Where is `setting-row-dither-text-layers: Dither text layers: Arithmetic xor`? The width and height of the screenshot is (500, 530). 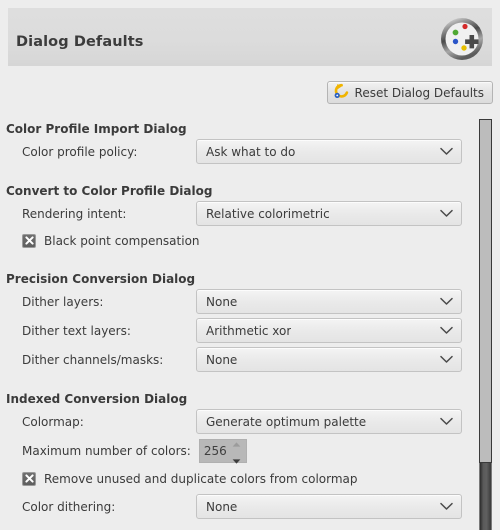
setting-row-dither-text-layers: Dither text layers: Arithmetic xor is located at coordinates (248, 330).